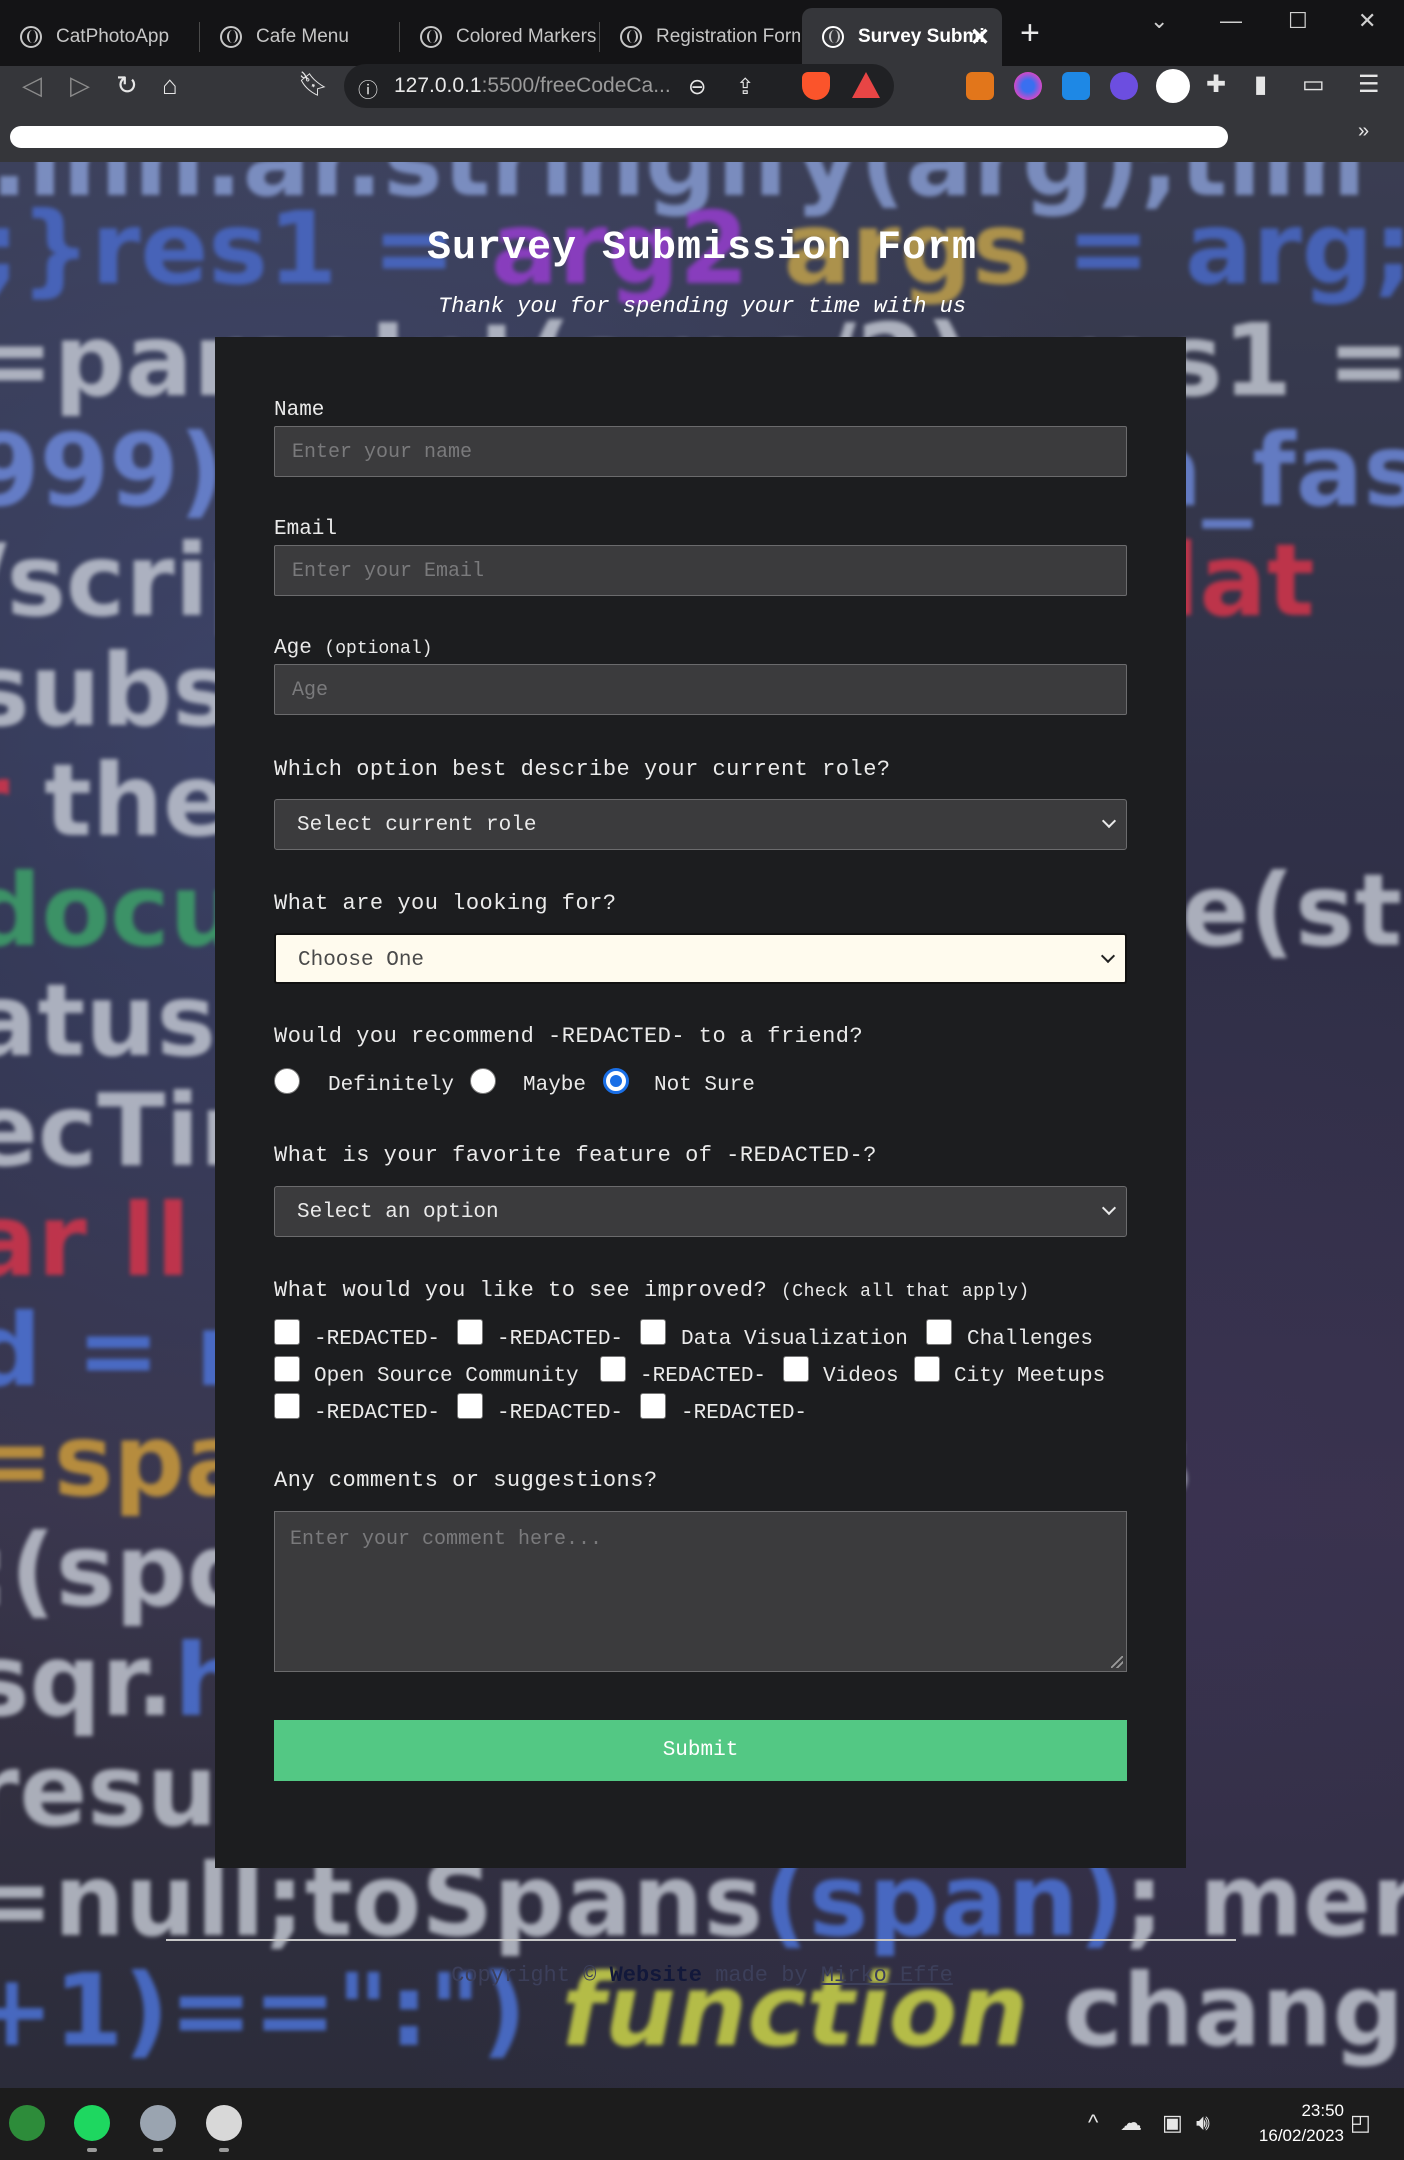 This screenshot has width=1404, height=2160. What do you see at coordinates (866, 85) in the screenshot?
I see `brave-rewards-icon` at bounding box center [866, 85].